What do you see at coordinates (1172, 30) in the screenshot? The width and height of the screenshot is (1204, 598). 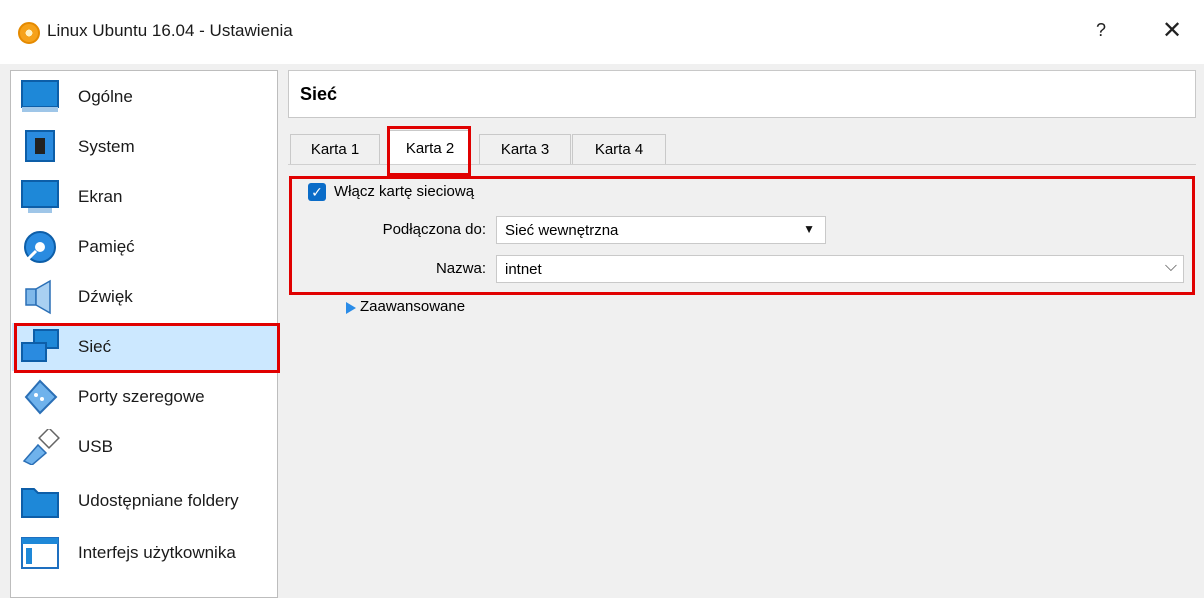 I see `close-button: ✕` at bounding box center [1172, 30].